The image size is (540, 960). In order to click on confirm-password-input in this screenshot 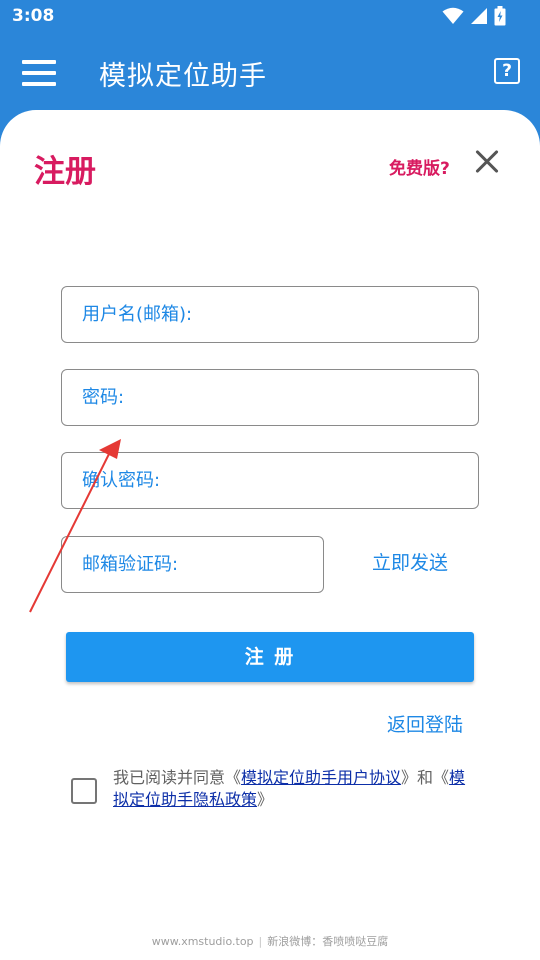, I will do `click(270, 480)`.